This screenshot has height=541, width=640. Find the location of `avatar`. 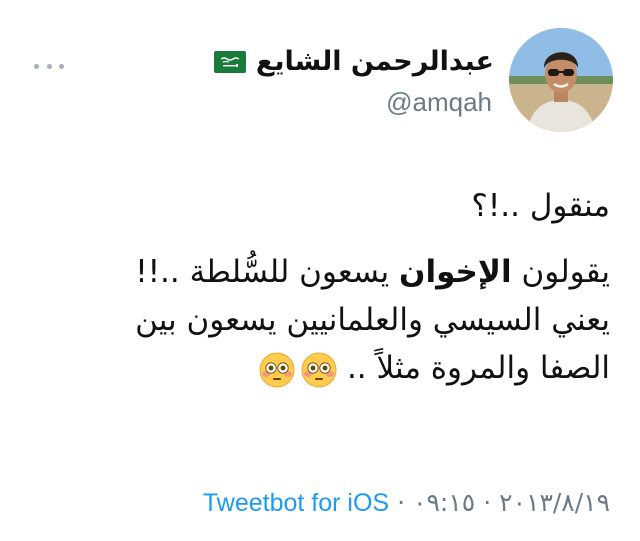

avatar is located at coordinates (561, 80).